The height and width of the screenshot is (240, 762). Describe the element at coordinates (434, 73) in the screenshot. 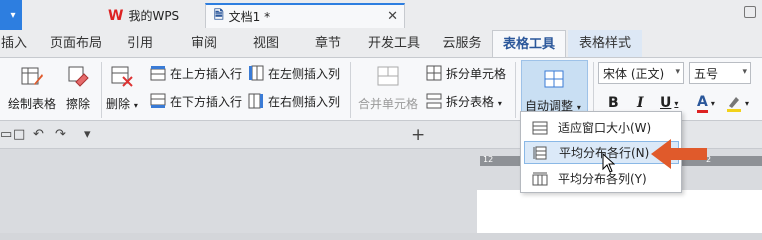

I see `split-cells-icon` at that location.